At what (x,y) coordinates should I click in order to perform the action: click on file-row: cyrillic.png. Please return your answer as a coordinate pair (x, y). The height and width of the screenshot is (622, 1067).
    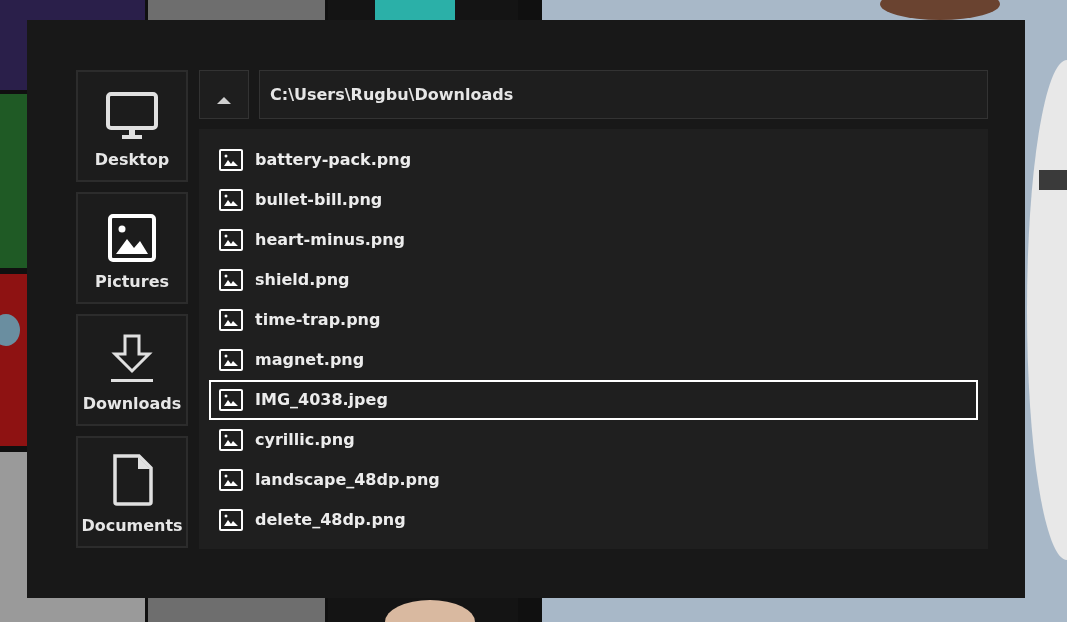
    Looking at the image, I should click on (593, 440).